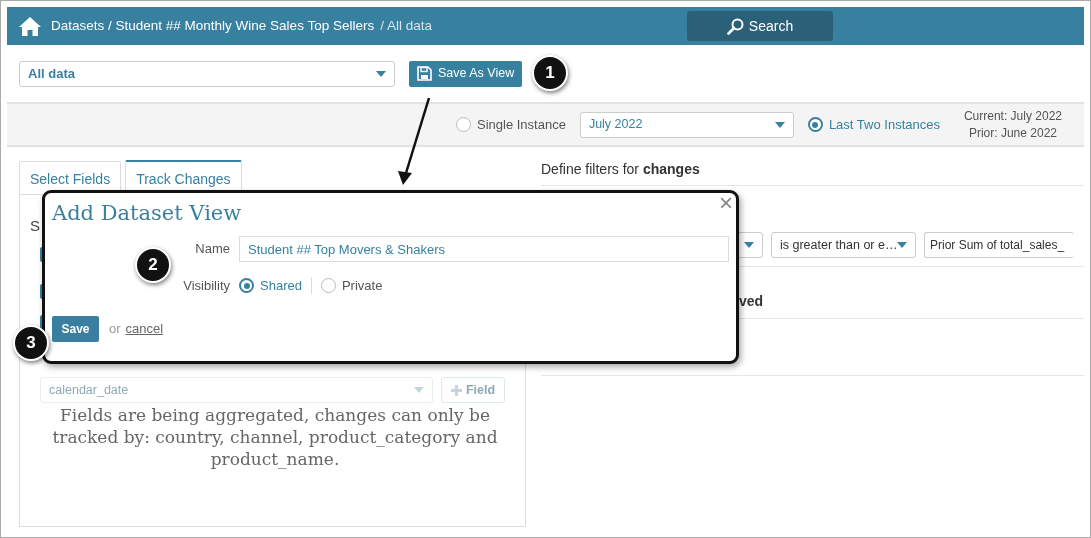 The image size is (1091, 538). Describe the element at coordinates (1012, 132) in the screenshot. I see `prior-date-text: Prior: June 2022` at that location.